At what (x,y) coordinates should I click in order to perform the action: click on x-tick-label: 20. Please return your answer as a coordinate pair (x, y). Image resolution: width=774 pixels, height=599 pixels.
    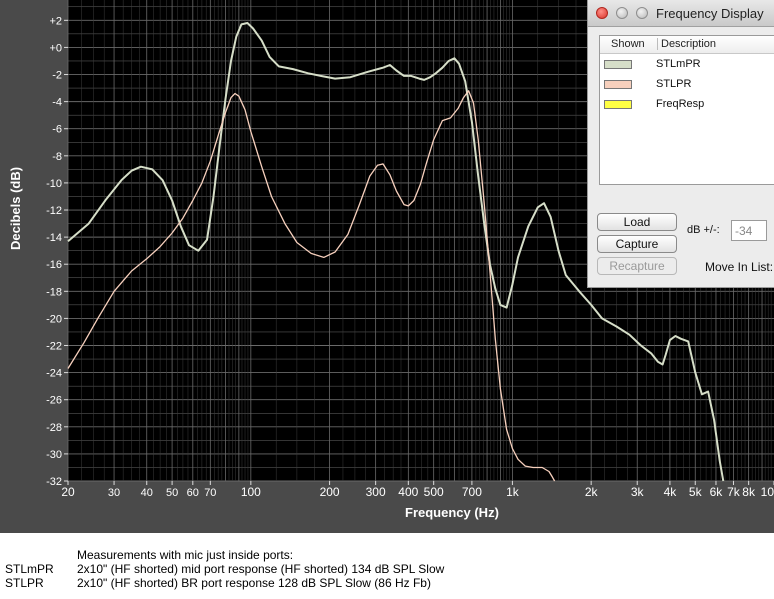
    Looking at the image, I should click on (68, 492).